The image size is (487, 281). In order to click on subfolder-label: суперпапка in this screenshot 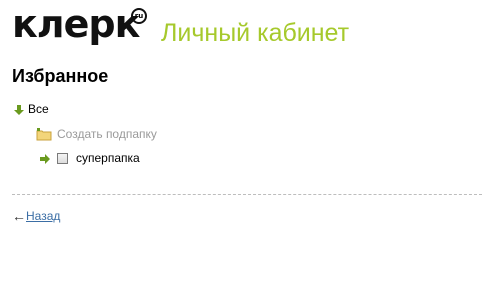, I will do `click(108, 158)`.